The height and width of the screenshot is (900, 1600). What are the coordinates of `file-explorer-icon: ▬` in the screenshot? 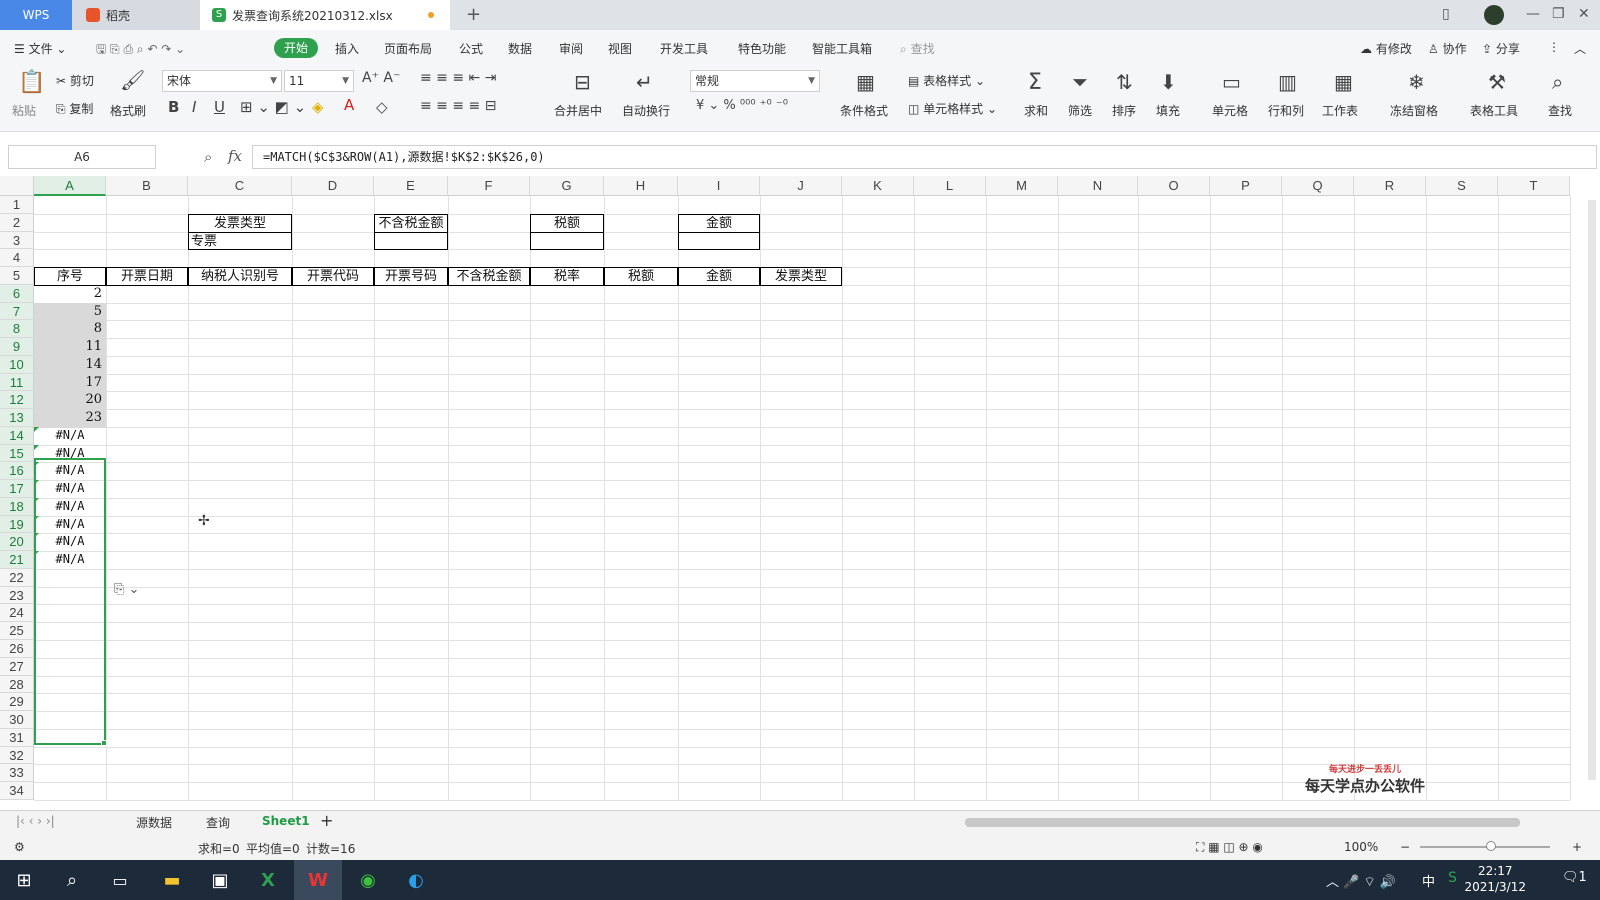 It's located at (172, 880).